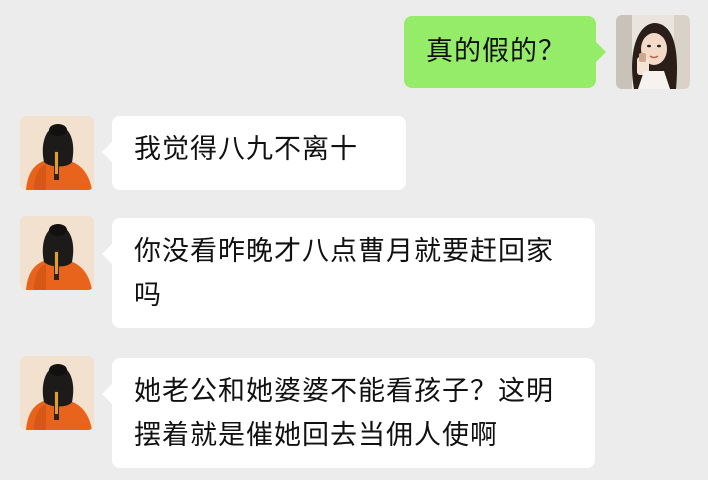 The image size is (708, 480). What do you see at coordinates (496, 51) in the screenshot?
I see `message-text: 真的假的？` at bounding box center [496, 51].